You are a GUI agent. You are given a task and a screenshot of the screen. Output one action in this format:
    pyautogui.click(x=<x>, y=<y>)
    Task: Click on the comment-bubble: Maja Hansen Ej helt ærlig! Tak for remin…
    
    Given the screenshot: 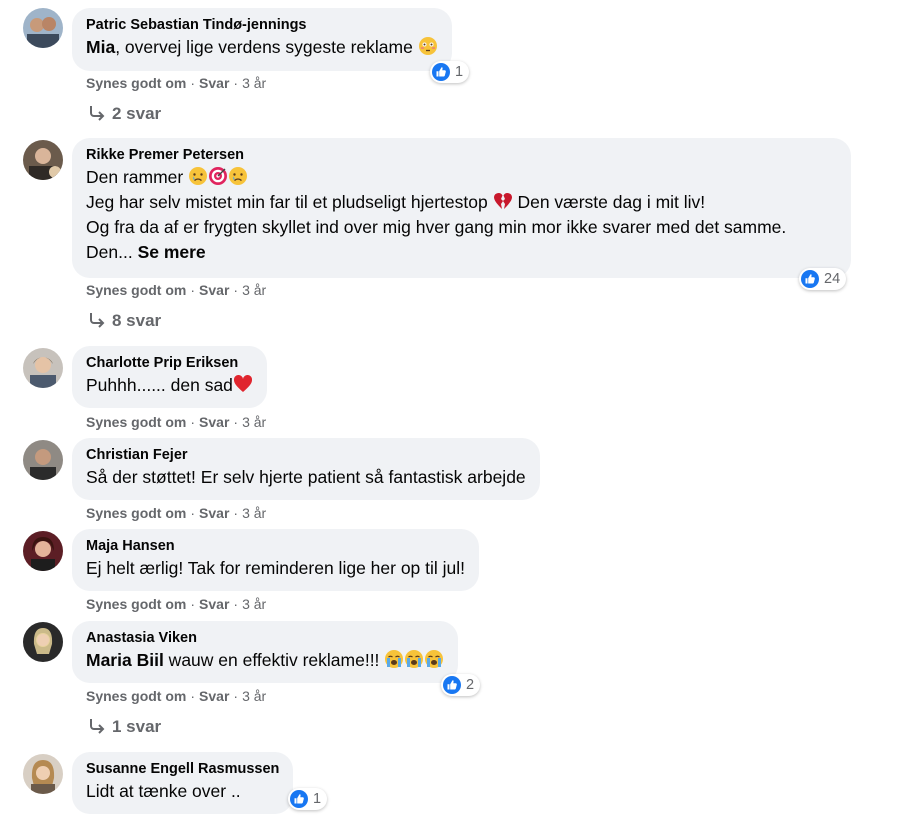 What is the action you would take?
    pyautogui.click(x=276, y=560)
    